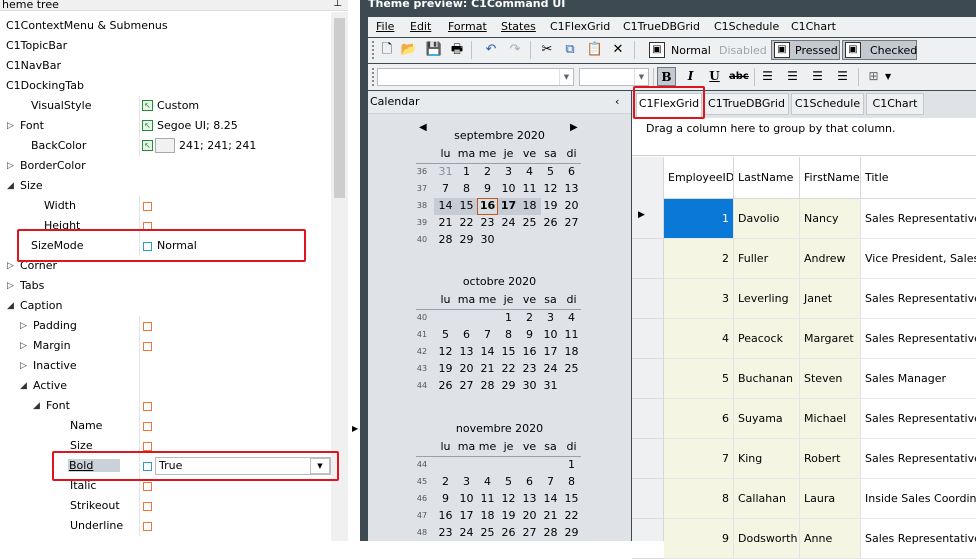  What do you see at coordinates (515, 50) in the screenshot?
I see `redo-icon: ↷` at bounding box center [515, 50].